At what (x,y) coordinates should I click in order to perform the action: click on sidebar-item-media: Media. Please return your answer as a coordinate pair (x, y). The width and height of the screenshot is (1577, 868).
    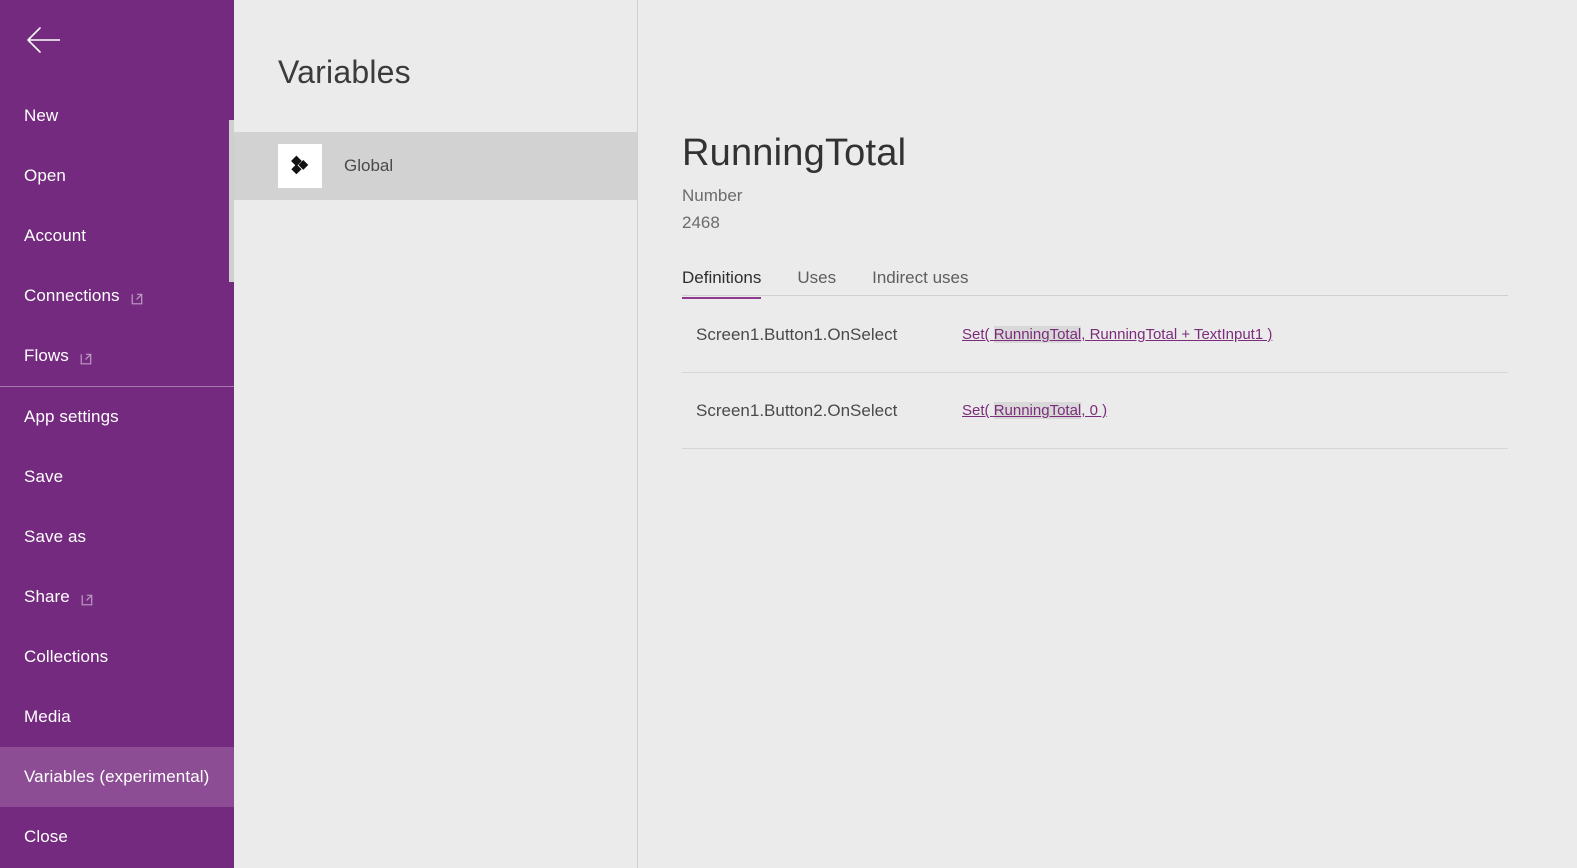
    Looking at the image, I should click on (117, 717).